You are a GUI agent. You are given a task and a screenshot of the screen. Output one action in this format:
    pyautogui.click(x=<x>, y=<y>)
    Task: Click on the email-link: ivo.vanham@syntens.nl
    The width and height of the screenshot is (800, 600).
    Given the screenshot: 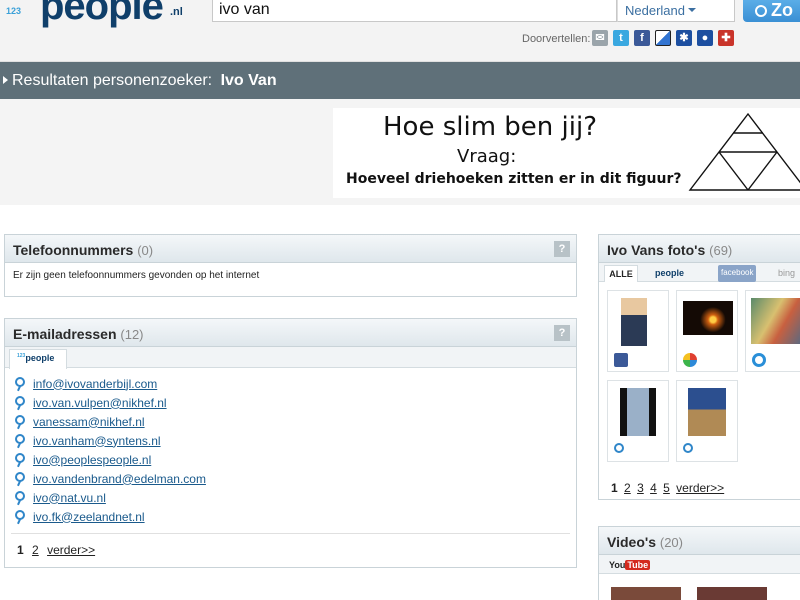 What is the action you would take?
    pyautogui.click(x=97, y=441)
    